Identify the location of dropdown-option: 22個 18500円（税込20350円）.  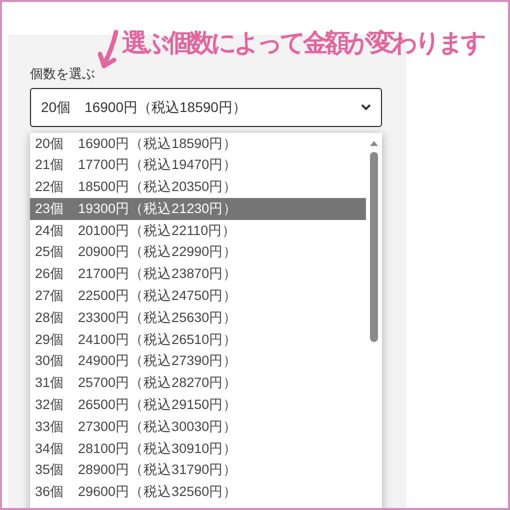
(198, 187).